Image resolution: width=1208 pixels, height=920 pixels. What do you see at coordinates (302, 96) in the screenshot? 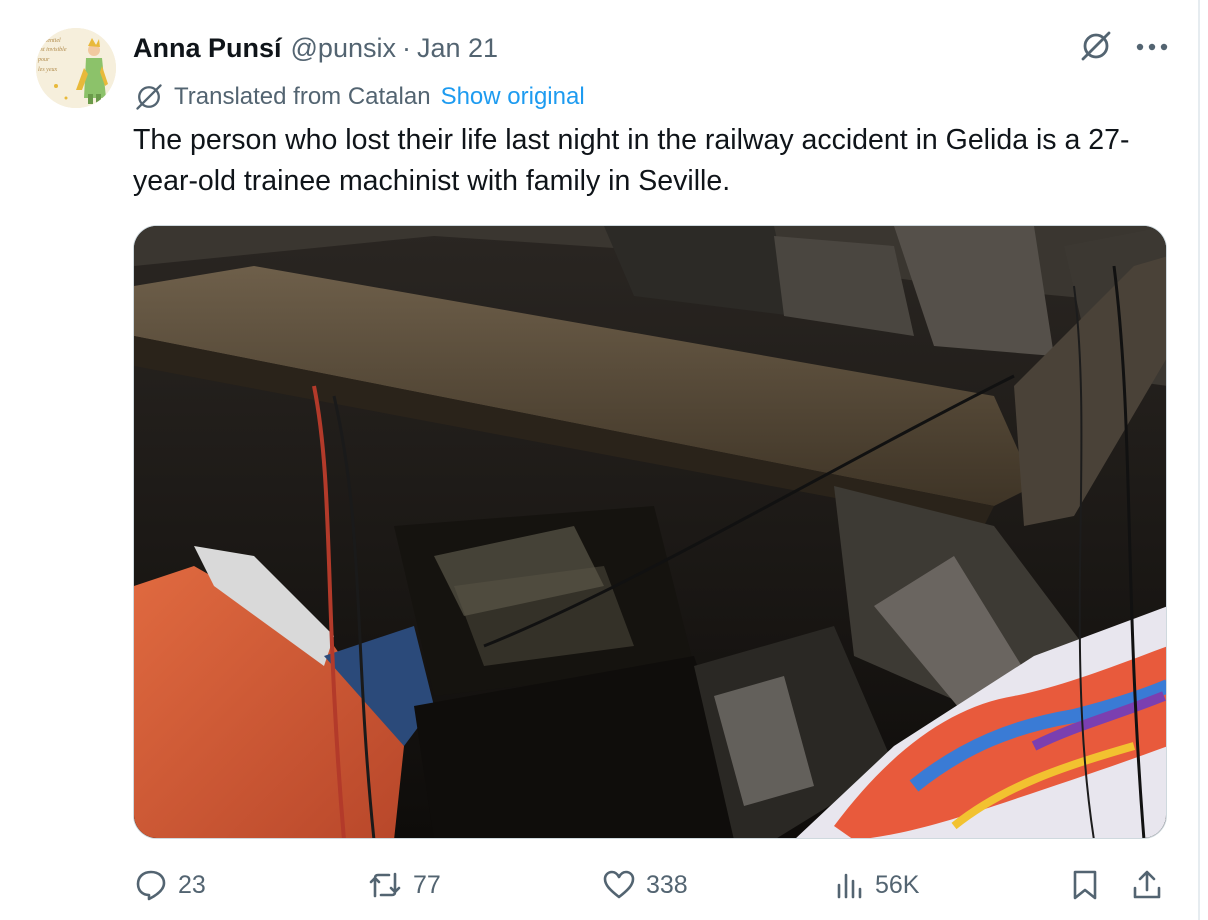
I see `translation-label: Translated from Catalan` at bounding box center [302, 96].